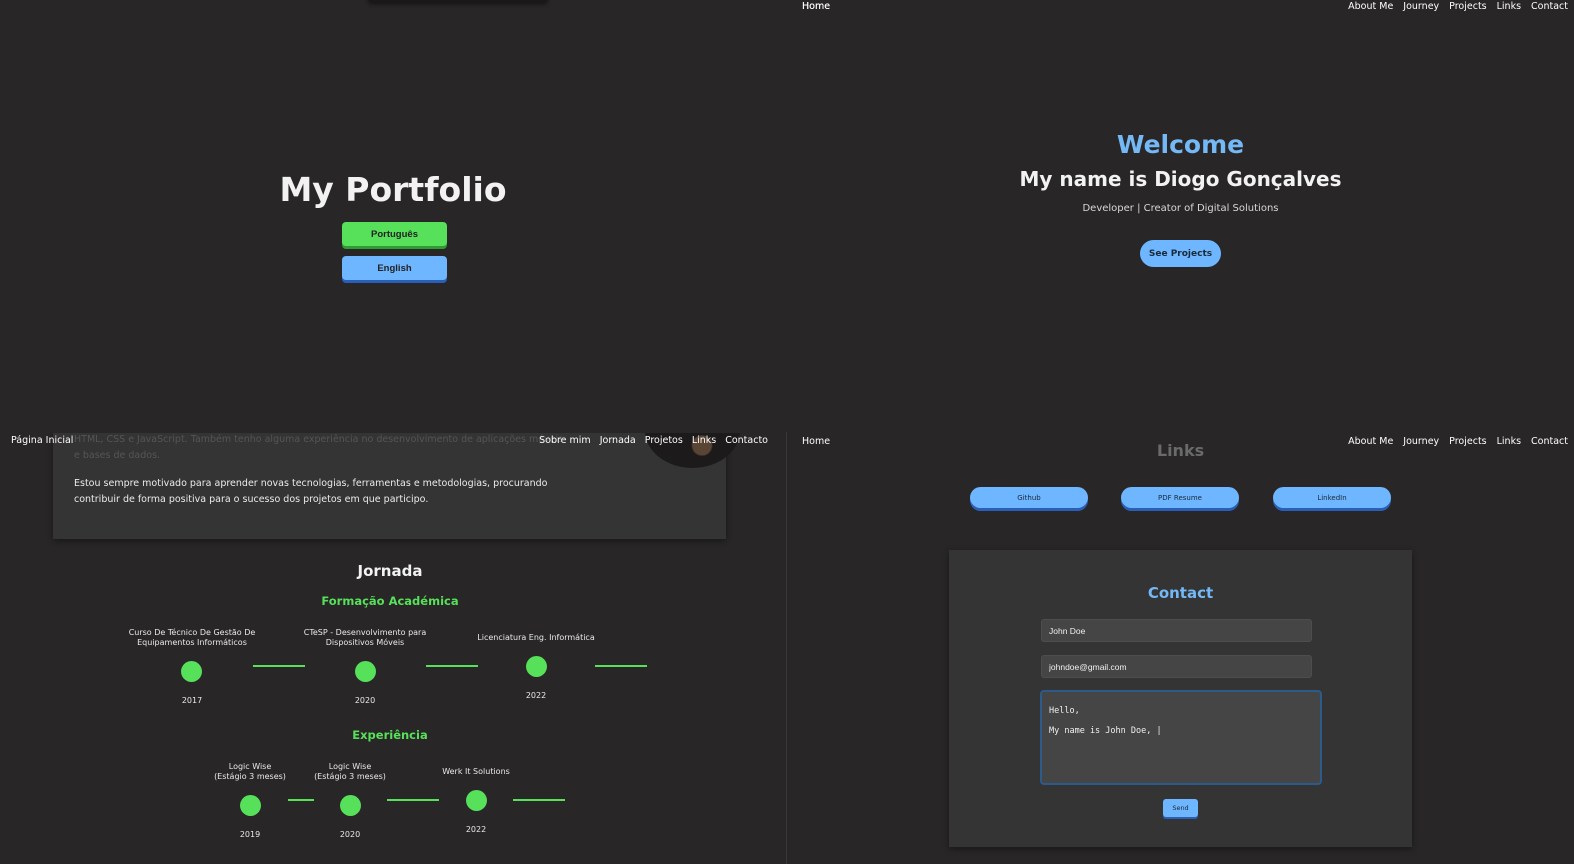  What do you see at coordinates (816, 441) in the screenshot?
I see `nav-home: Home` at bounding box center [816, 441].